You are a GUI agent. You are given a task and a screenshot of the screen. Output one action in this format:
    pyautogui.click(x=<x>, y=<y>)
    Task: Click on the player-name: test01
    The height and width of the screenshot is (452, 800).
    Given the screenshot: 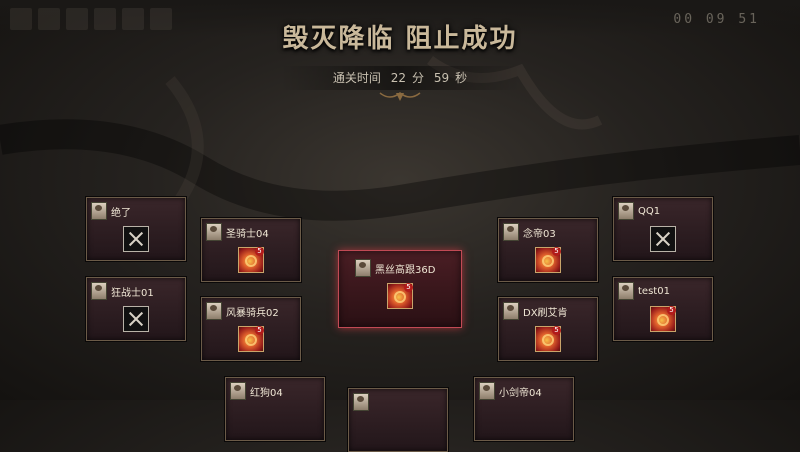 What is the action you would take?
    pyautogui.click(x=654, y=291)
    